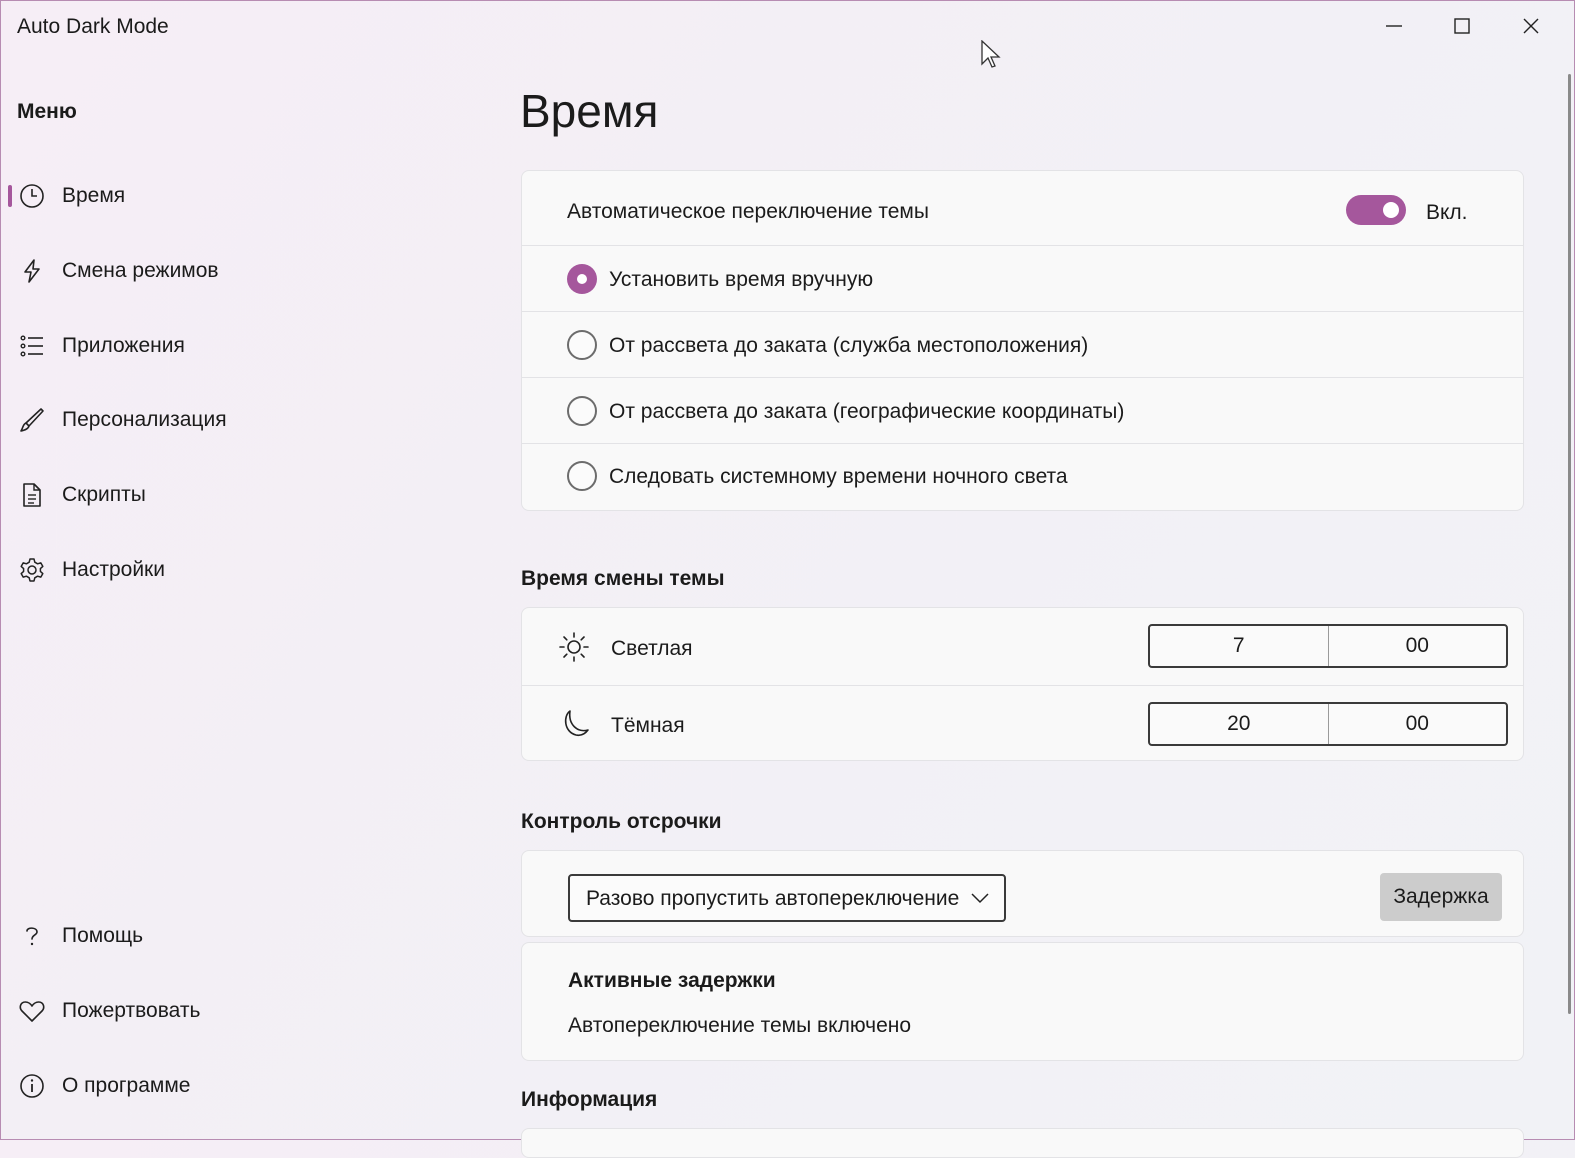 This screenshot has width=1575, height=1158. Describe the element at coordinates (32, 1011) in the screenshot. I see `heart-icon` at that location.